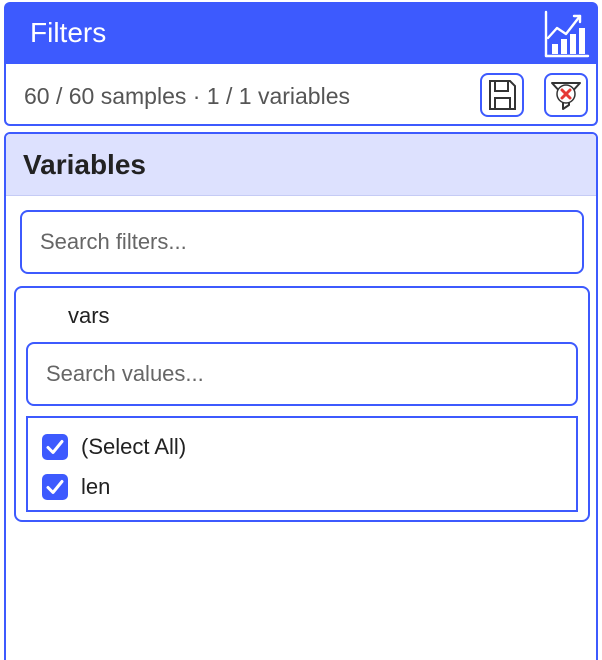  I want to click on value-checkbox, so click(55, 487).